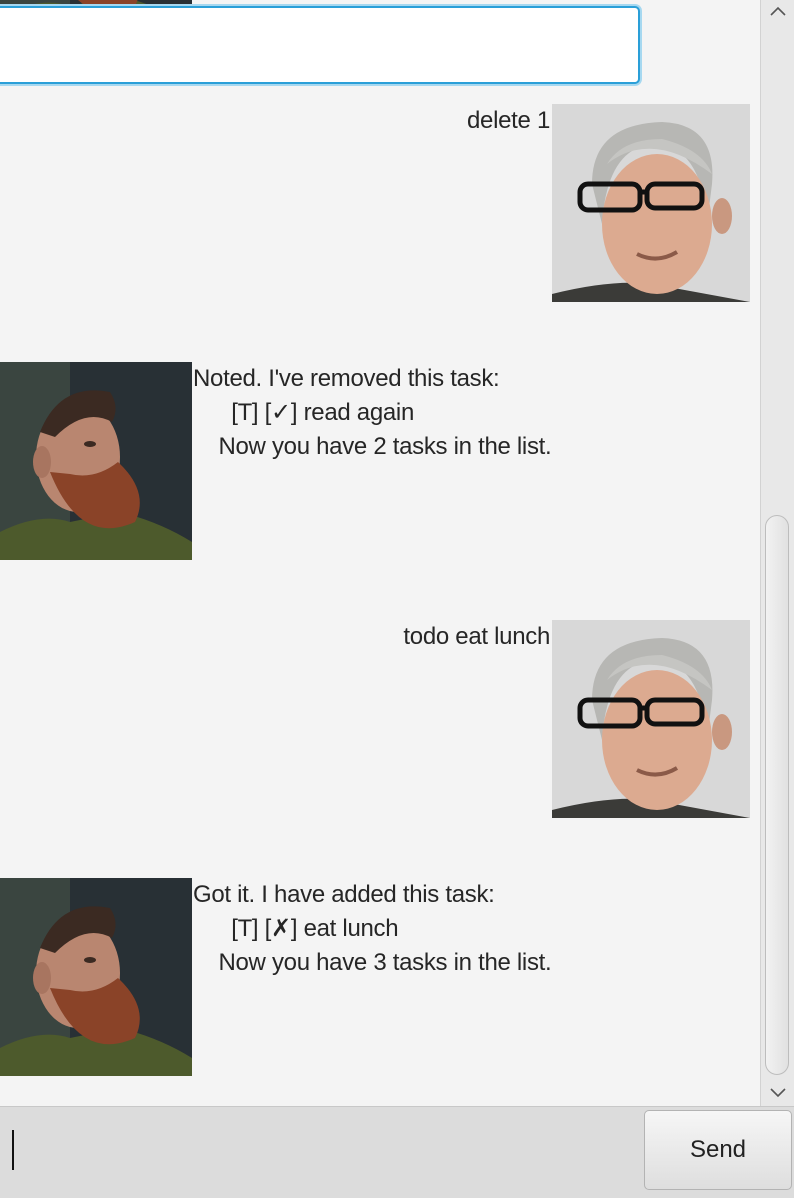 The height and width of the screenshot is (1198, 794). I want to click on bot-message-line: [T] [✗] eat lunch, so click(296, 928).